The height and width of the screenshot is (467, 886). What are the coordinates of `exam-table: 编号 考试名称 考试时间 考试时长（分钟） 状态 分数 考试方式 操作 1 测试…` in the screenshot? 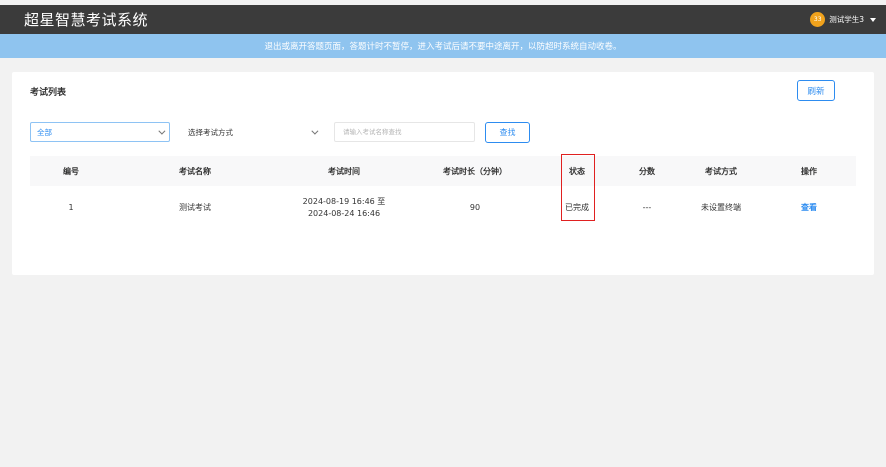 It's located at (443, 193).